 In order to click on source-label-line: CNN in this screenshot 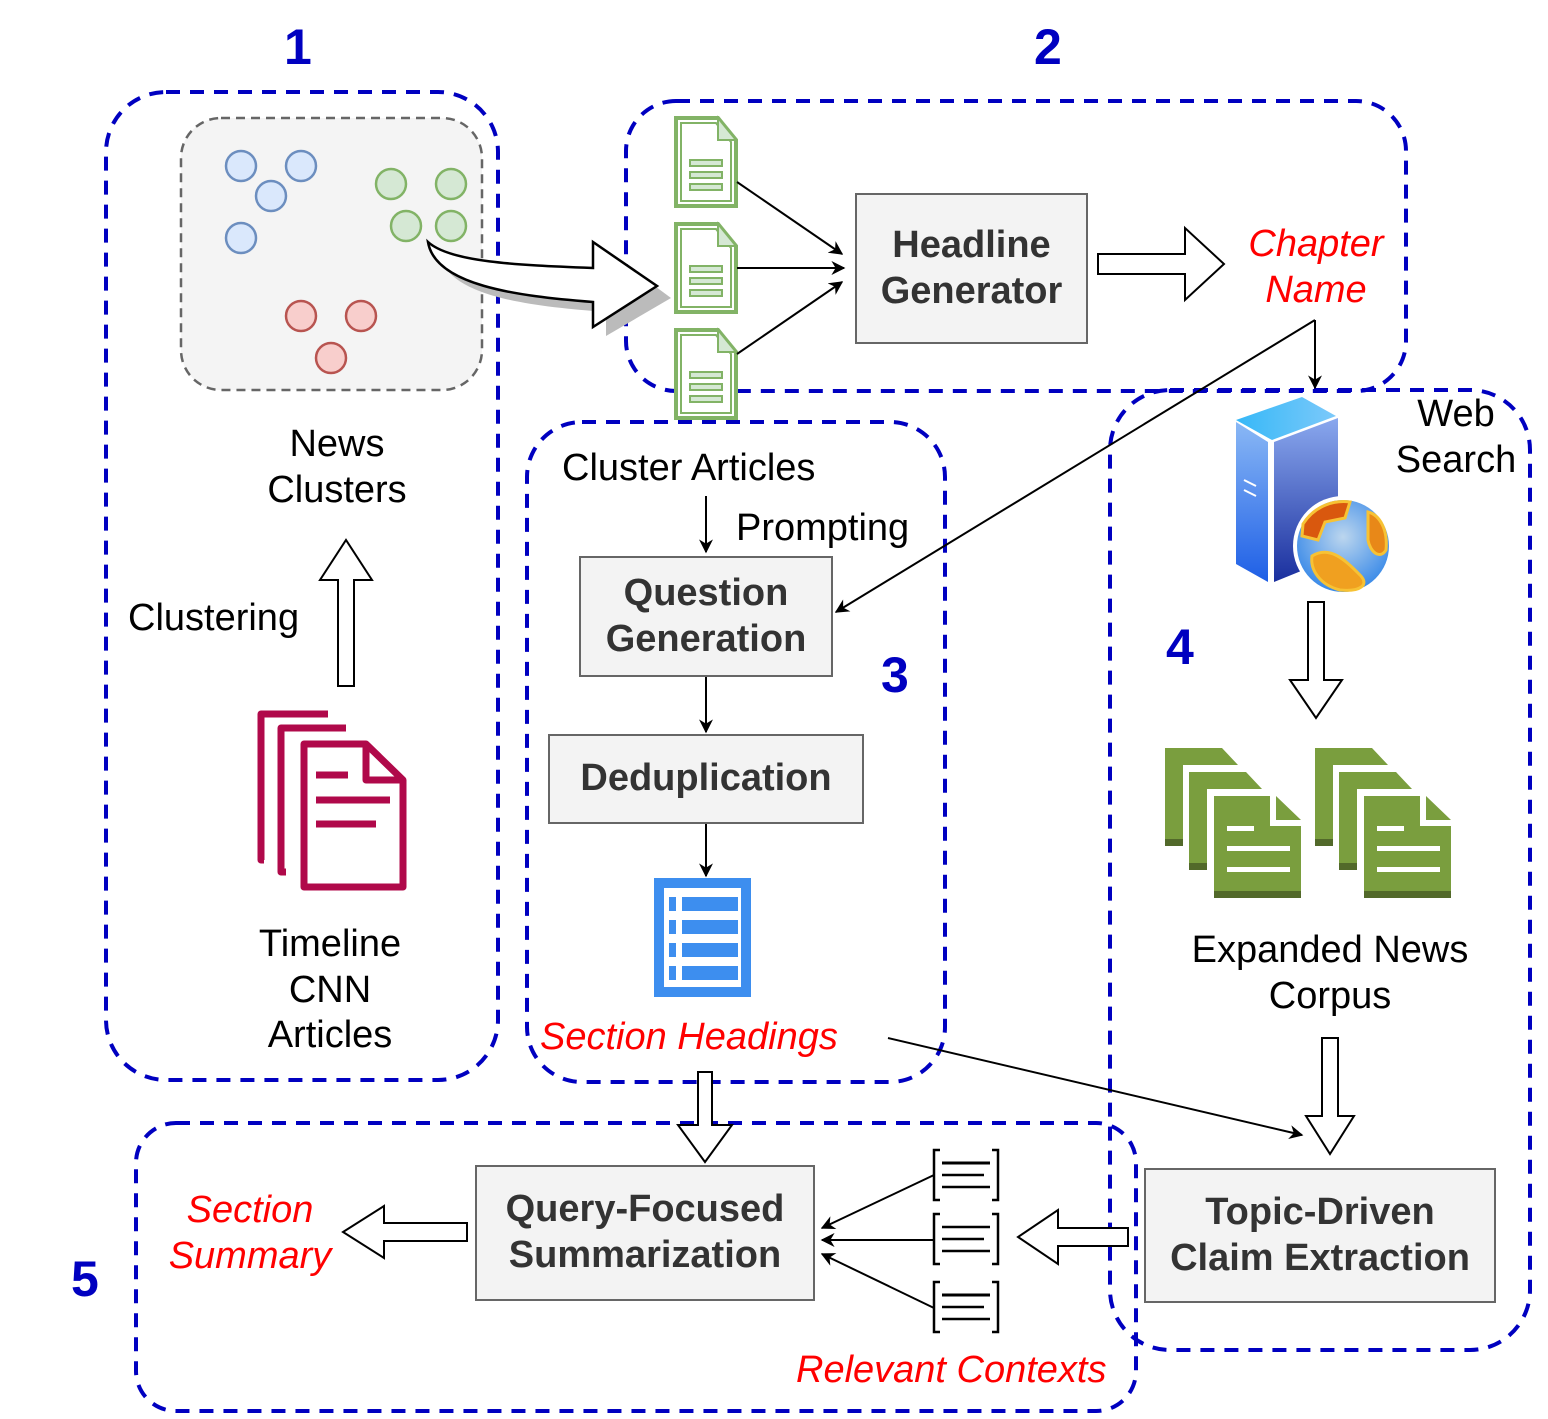, I will do `click(330, 989)`.